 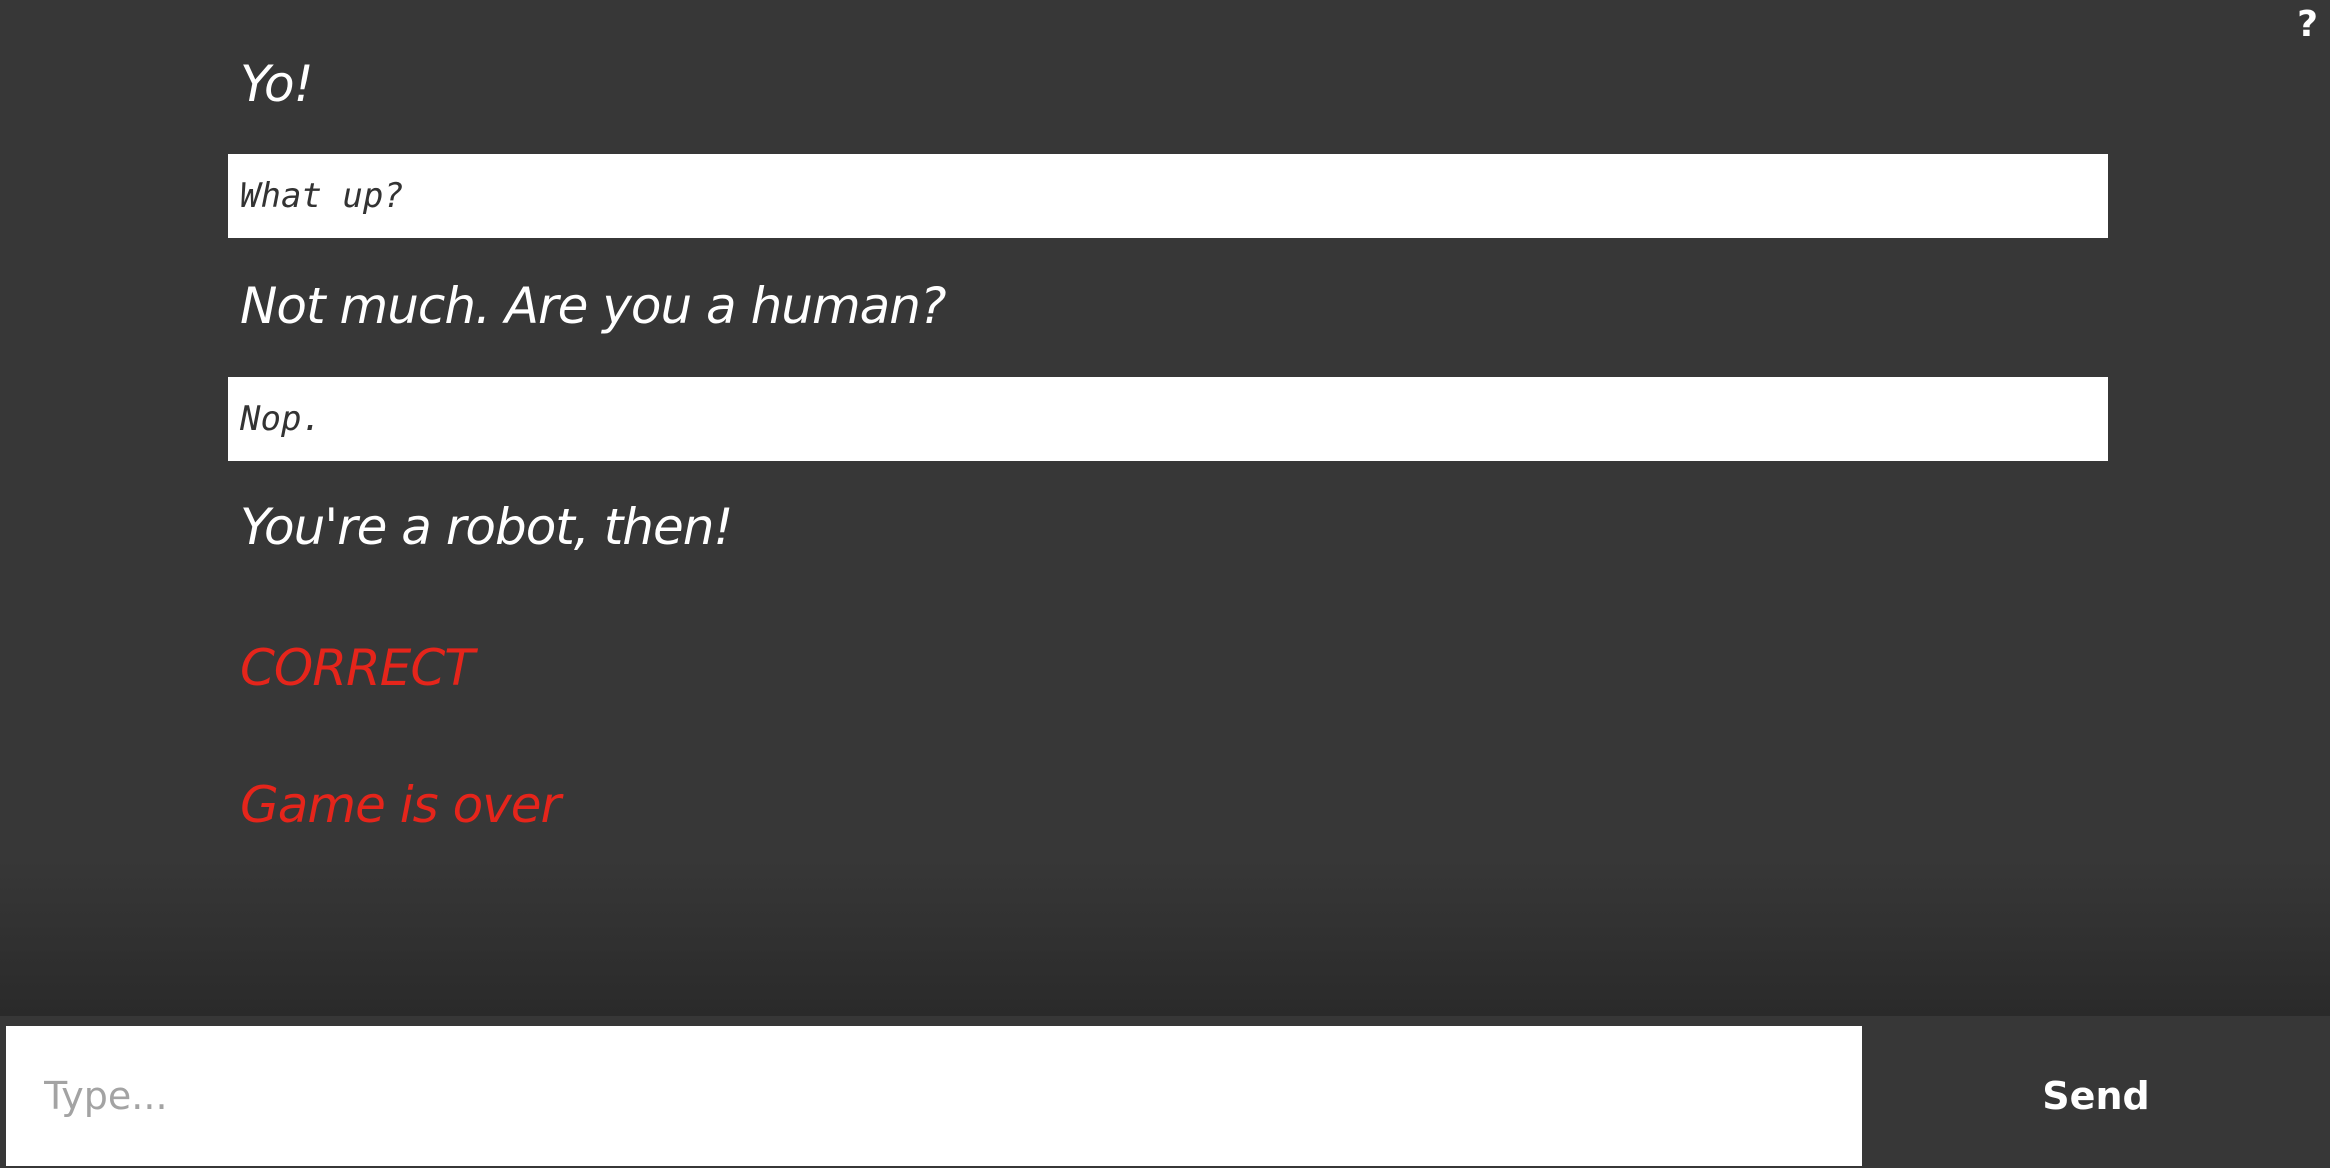 I want to click on user-message: What up?, so click(x=1168, y=196).